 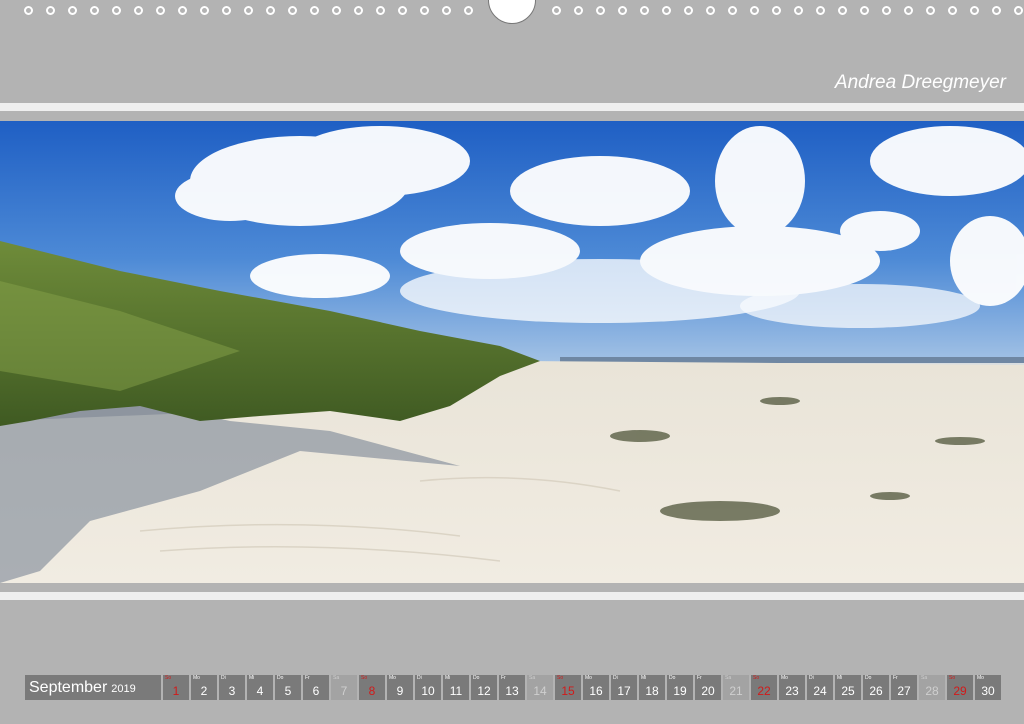 I want to click on hanger-hole, so click(x=512, y=12).